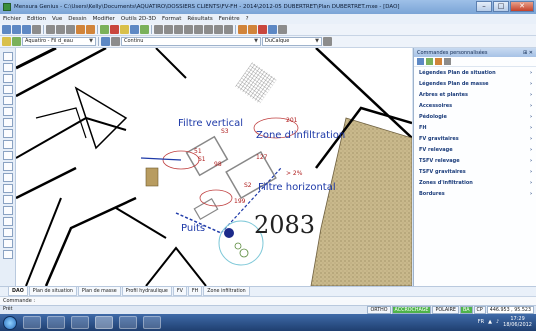 This screenshot has height=331, width=536. Describe the element at coordinates (481, 322) in the screenshot. I see `language-indicator: FR` at that location.